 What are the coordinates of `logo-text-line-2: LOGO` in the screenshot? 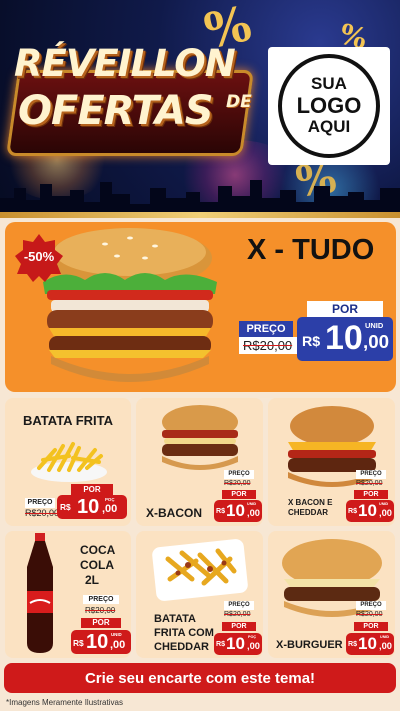 It's located at (329, 105).